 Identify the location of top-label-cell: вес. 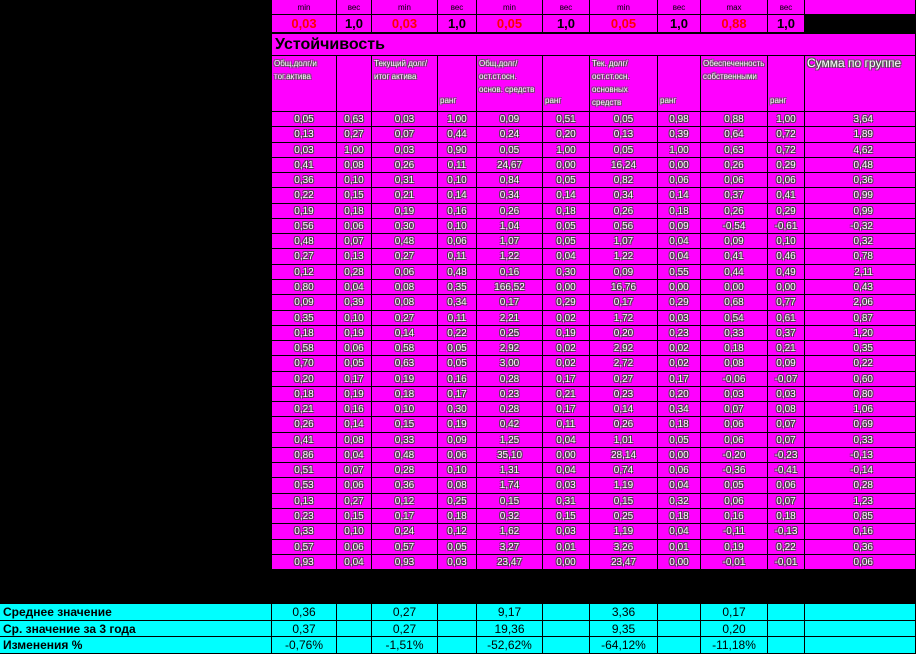
(566, 7).